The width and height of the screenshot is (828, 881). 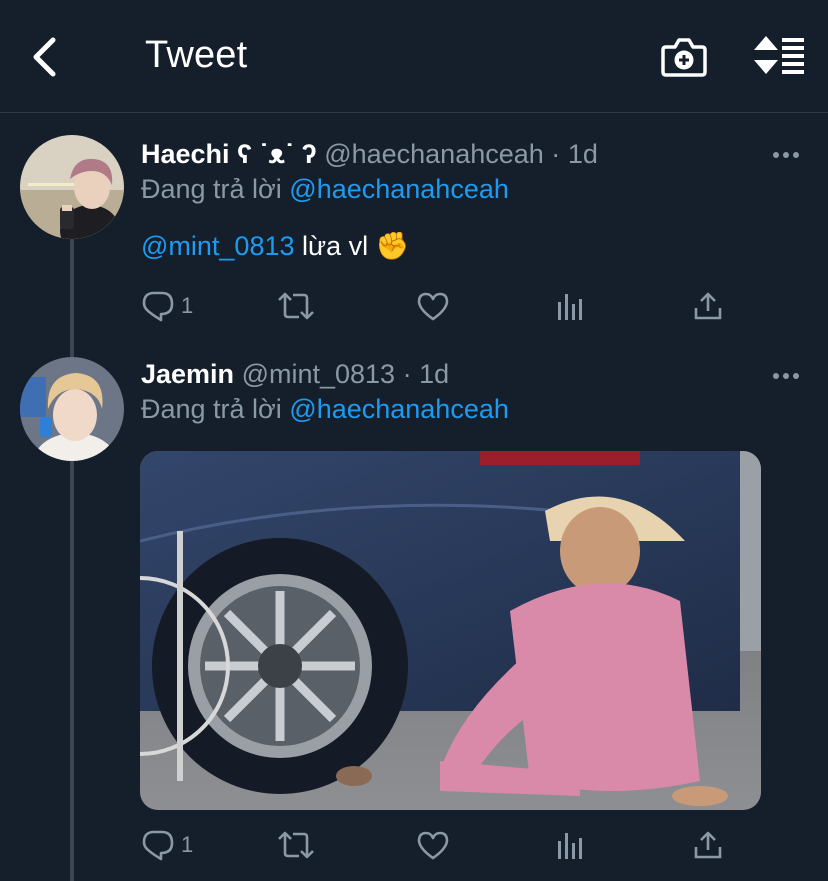 I want to click on back-button, so click(x=46, y=57).